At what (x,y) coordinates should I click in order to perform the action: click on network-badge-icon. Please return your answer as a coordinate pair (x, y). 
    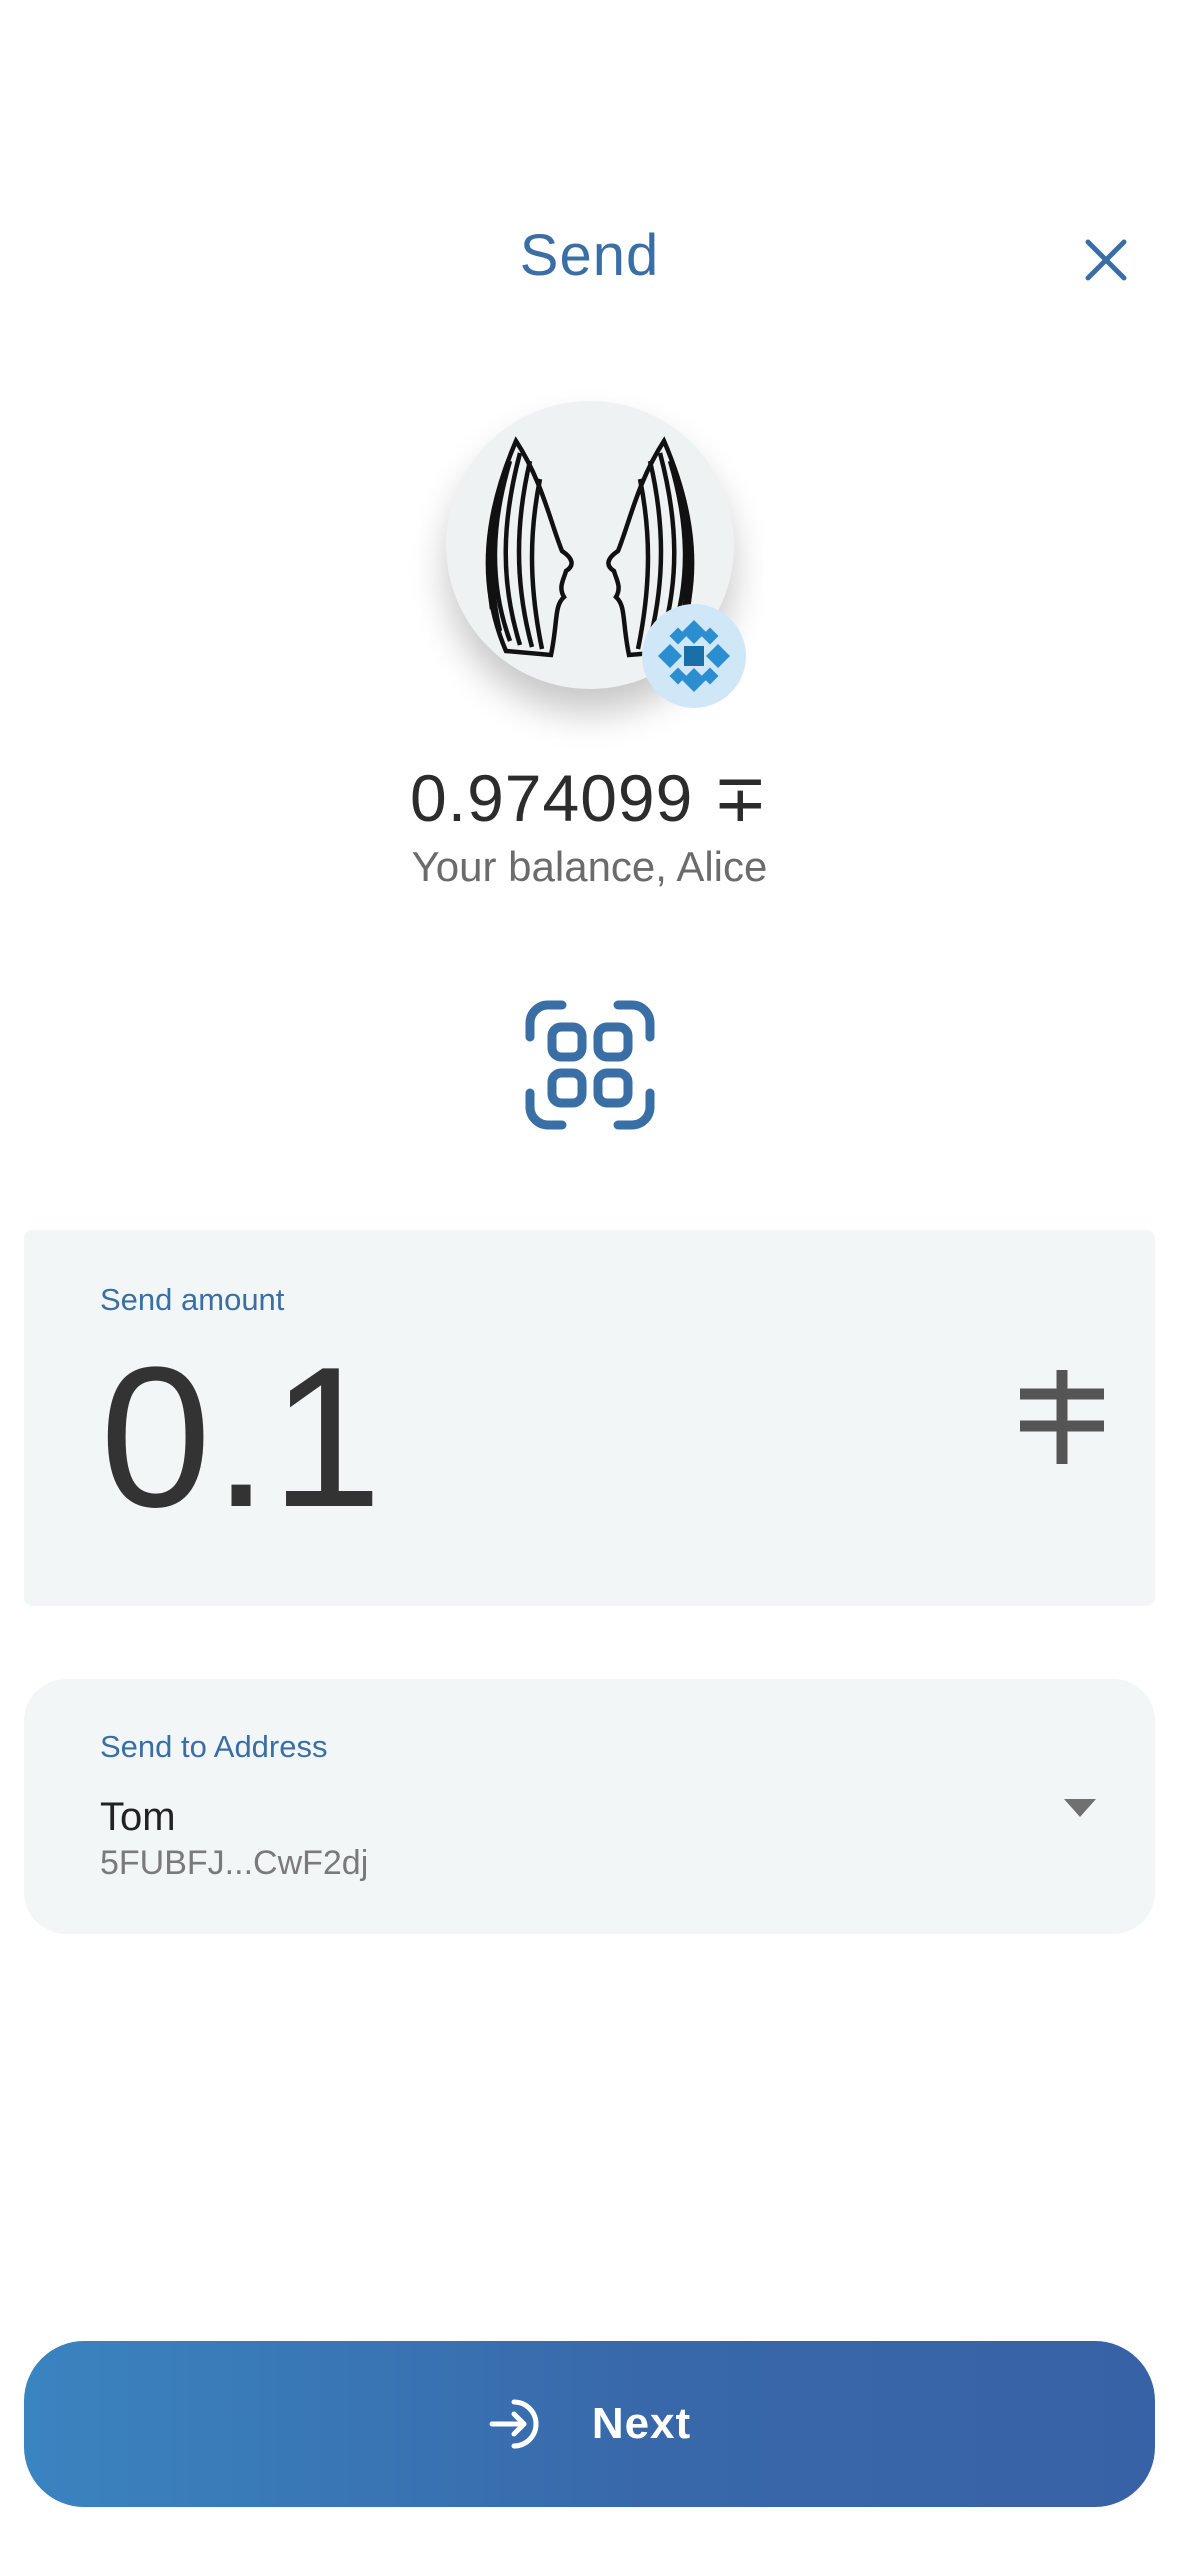
    Looking at the image, I should click on (694, 656).